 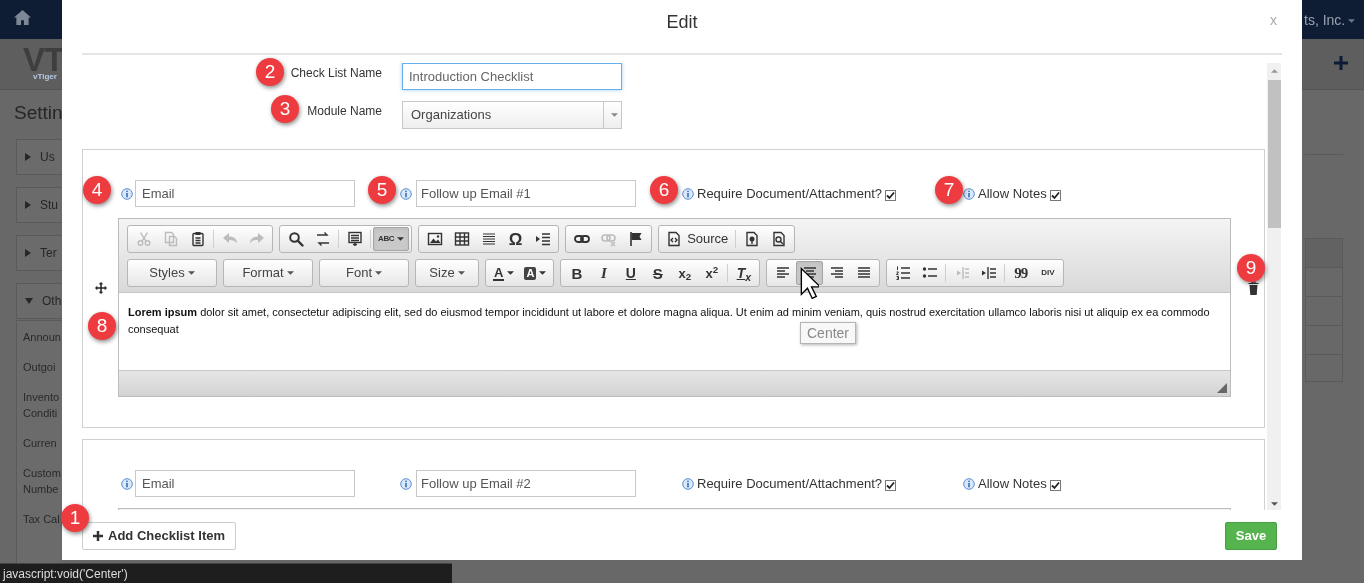 What do you see at coordinates (828, 333) in the screenshot?
I see `tooltip: Center` at bounding box center [828, 333].